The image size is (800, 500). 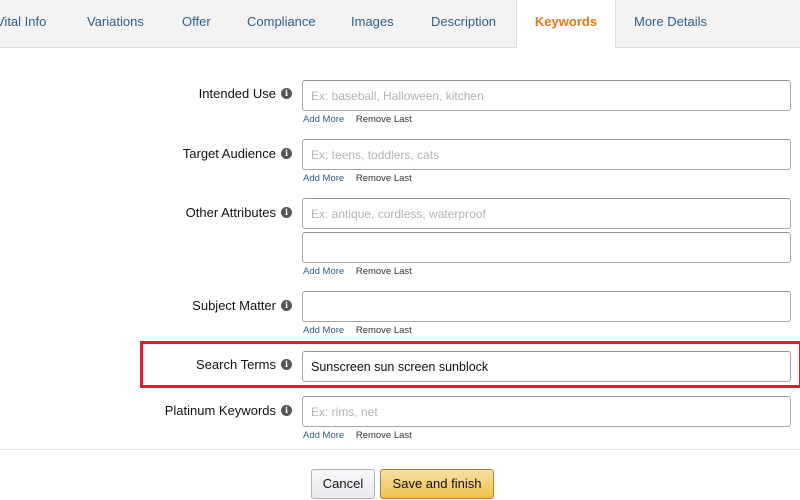 I want to click on subject-matter-label-text: Subject Matter, so click(x=234, y=305).